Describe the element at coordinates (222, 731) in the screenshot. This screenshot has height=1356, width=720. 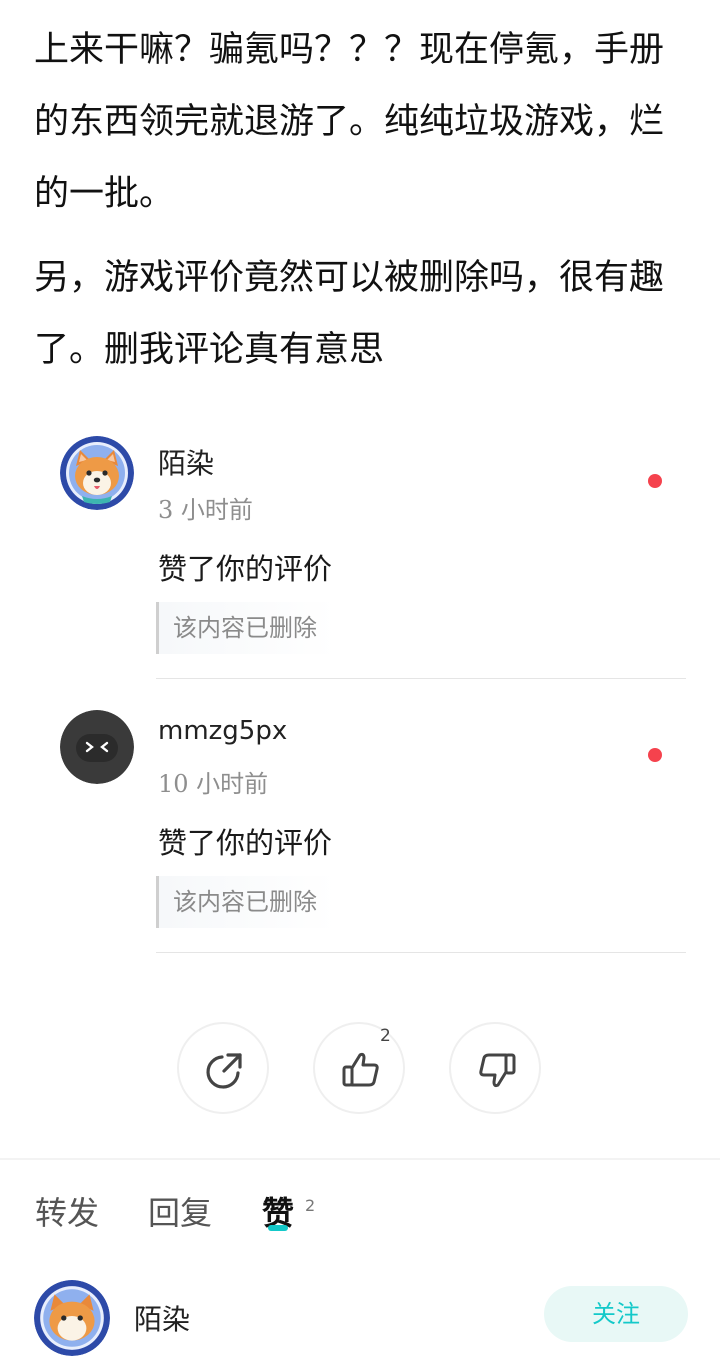
I see `notification-username: mmzg5px` at that location.